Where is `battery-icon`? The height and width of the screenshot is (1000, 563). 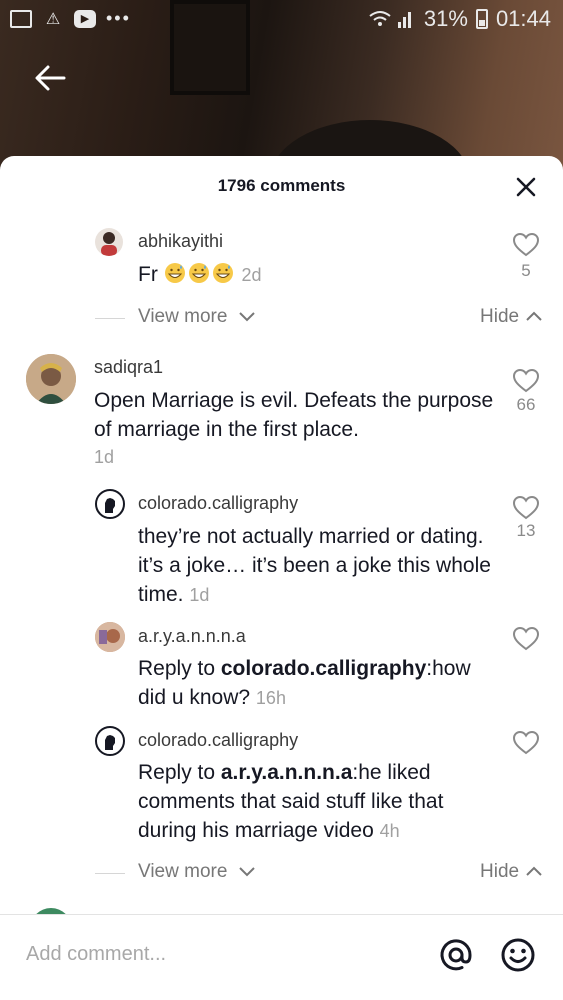 battery-icon is located at coordinates (481, 19).